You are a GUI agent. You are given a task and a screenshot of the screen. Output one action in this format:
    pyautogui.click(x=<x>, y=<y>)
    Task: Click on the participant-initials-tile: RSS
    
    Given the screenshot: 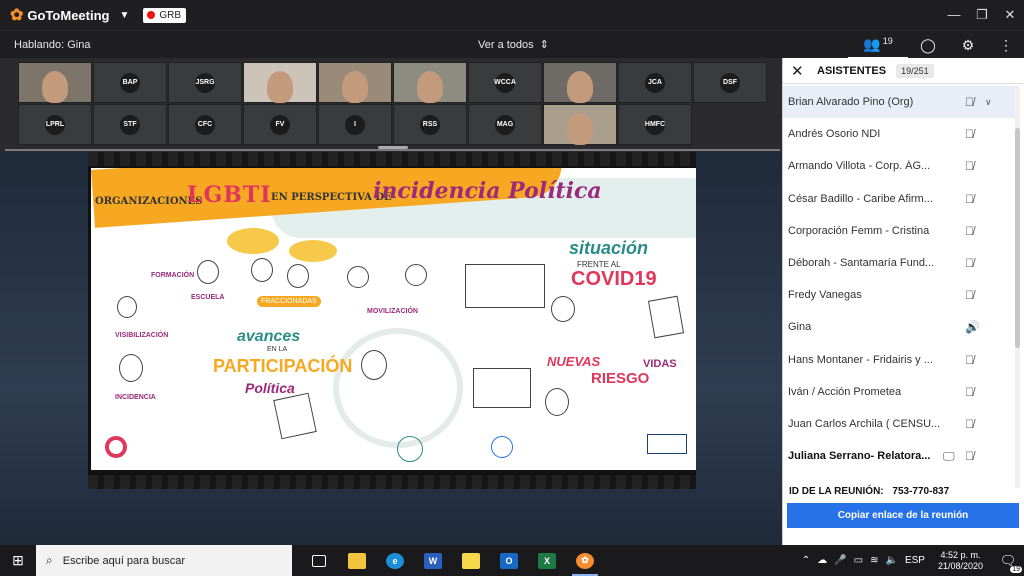 What is the action you would take?
    pyautogui.click(x=430, y=124)
    